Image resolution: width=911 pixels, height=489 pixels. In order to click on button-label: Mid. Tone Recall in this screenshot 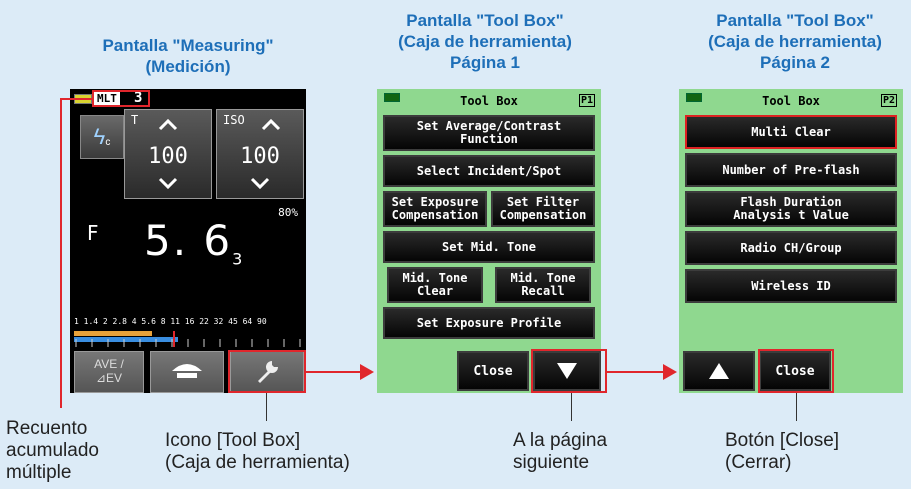, I will do `click(543, 284)`.